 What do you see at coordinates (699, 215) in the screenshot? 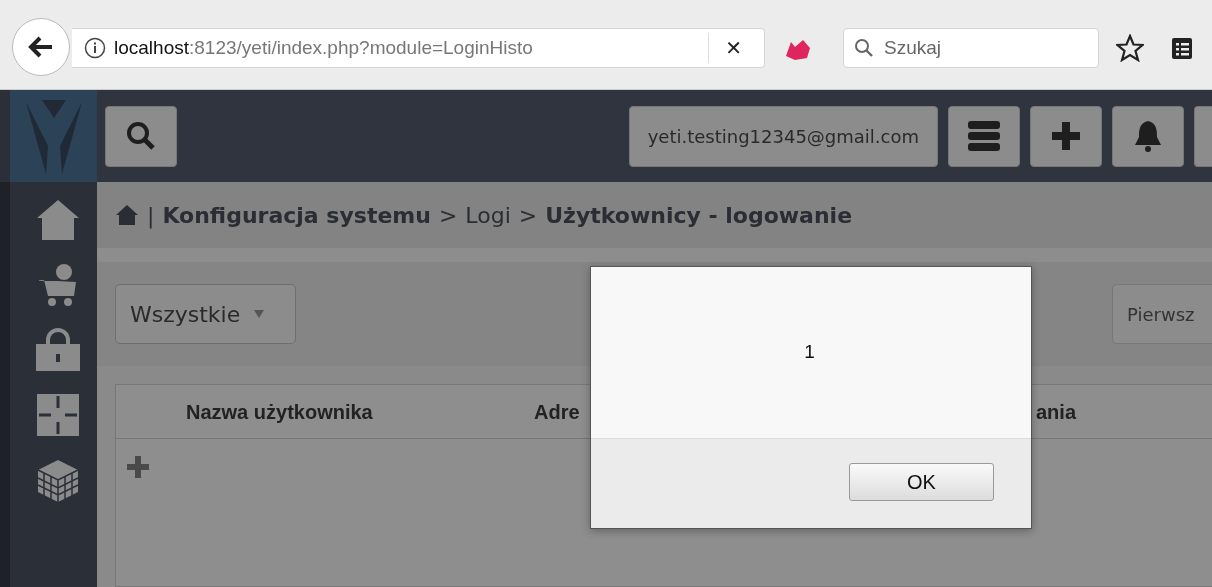
I see `breadcrumb-current: Użytkownicy - logowanie` at bounding box center [699, 215].